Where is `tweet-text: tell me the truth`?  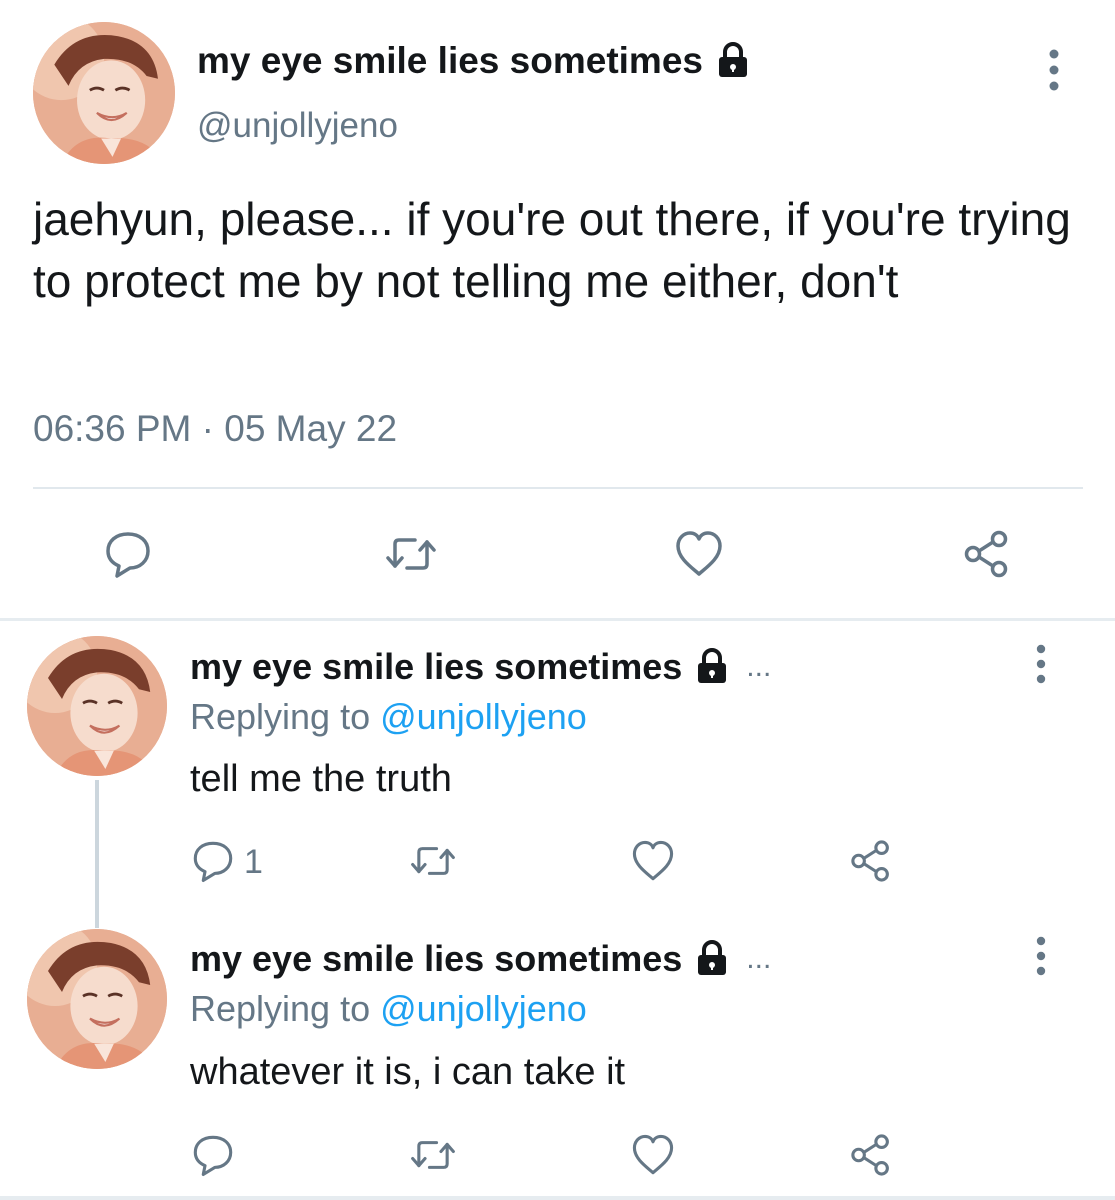 tweet-text: tell me the truth is located at coordinates (321, 779).